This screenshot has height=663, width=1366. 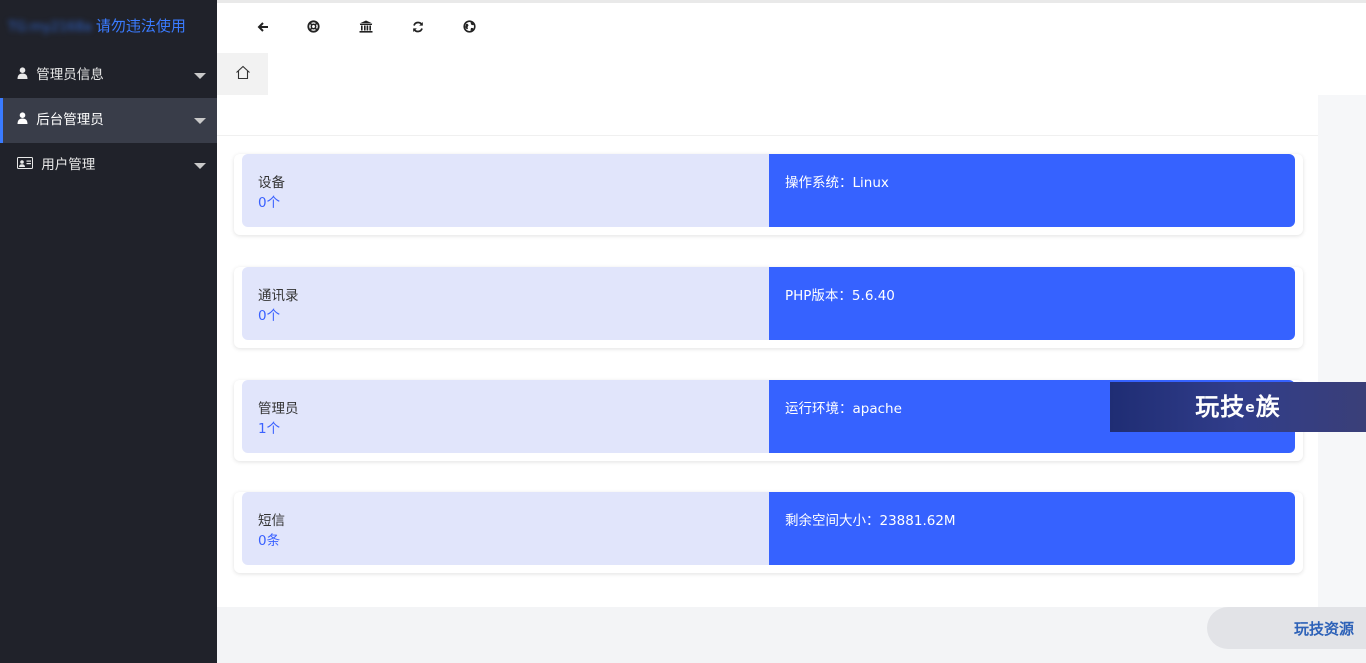 I want to click on system-info-cell: PHP版本：5.6.40, so click(x=1032, y=303).